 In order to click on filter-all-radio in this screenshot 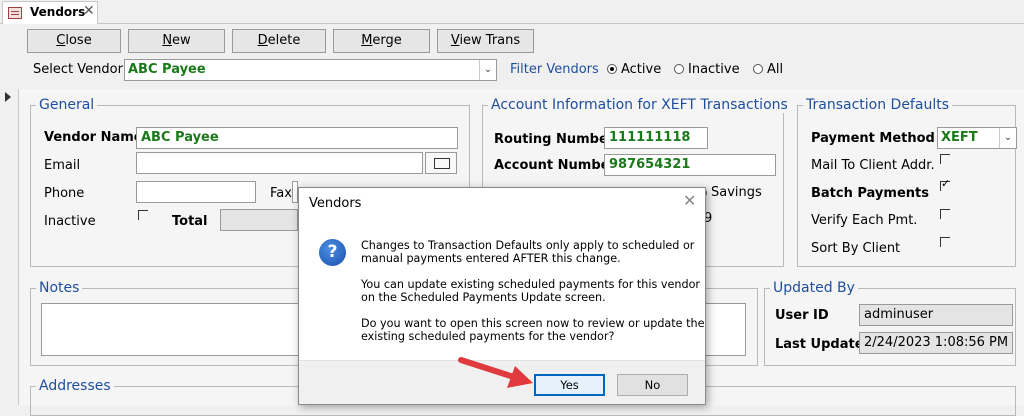, I will do `click(758, 69)`.